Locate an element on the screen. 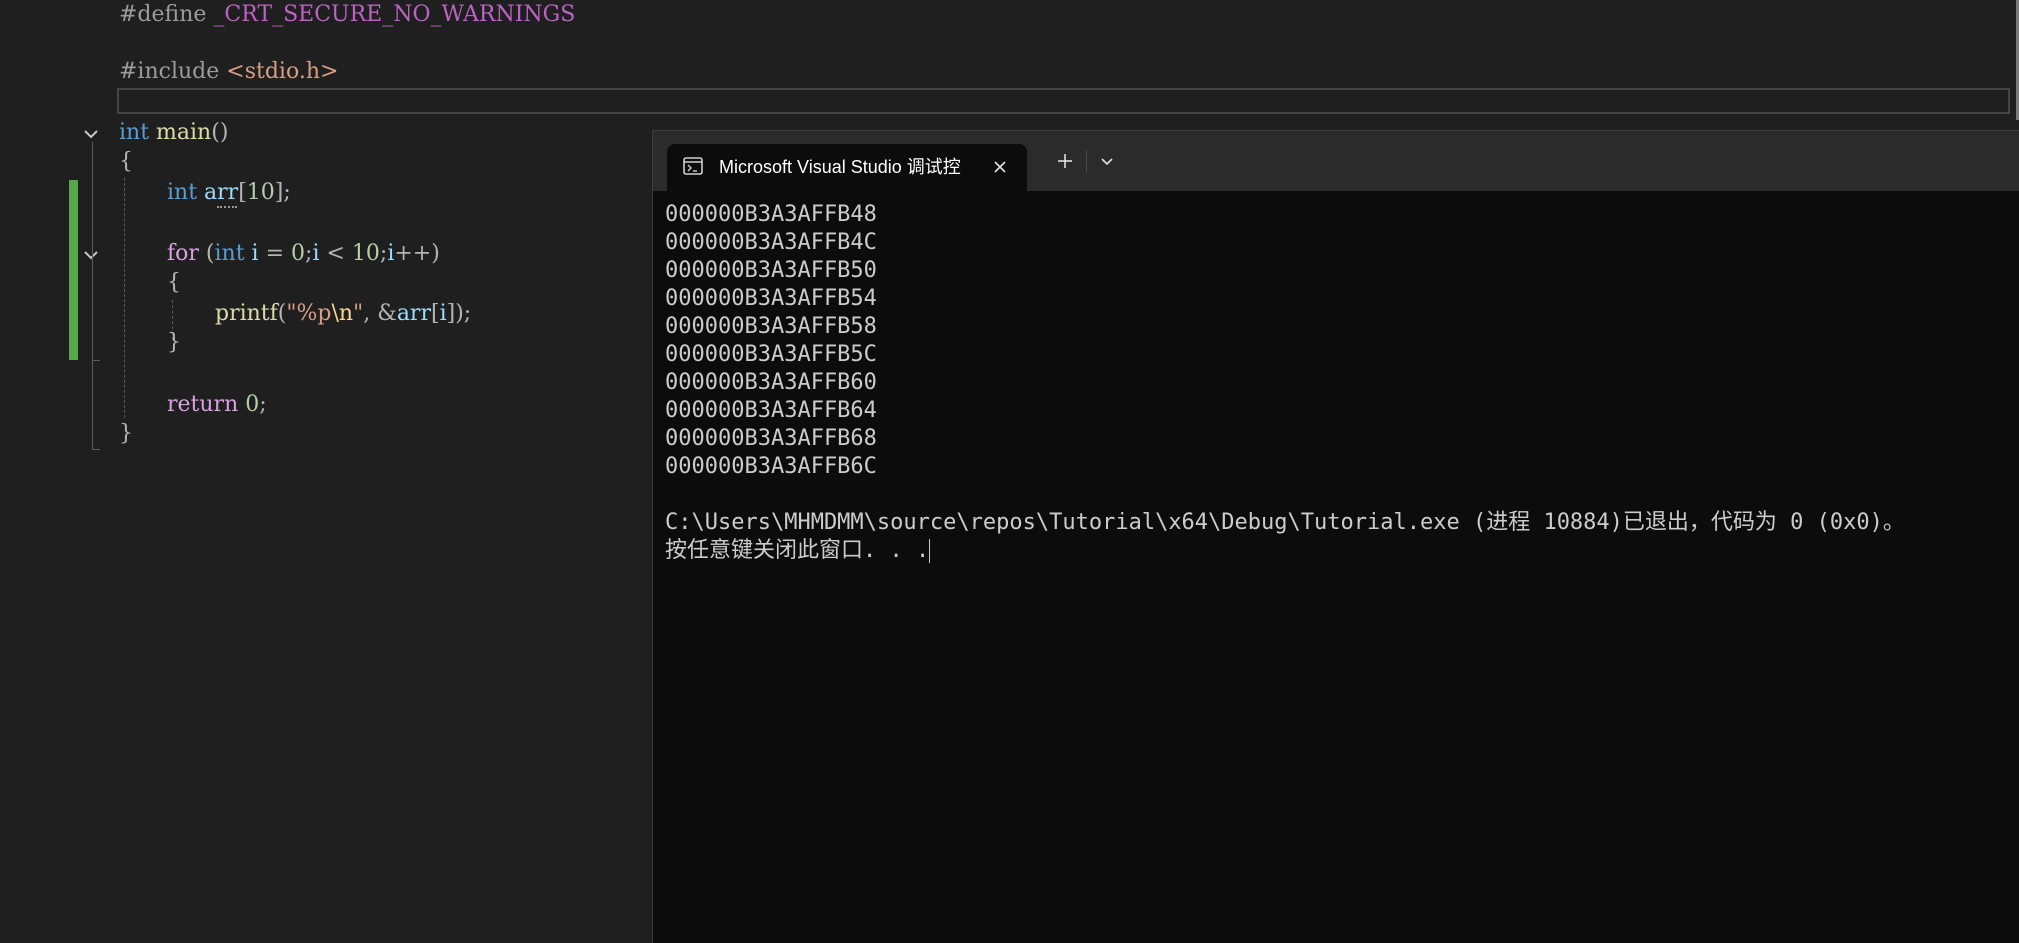  code-line-brace-open: { is located at coordinates (126, 162).